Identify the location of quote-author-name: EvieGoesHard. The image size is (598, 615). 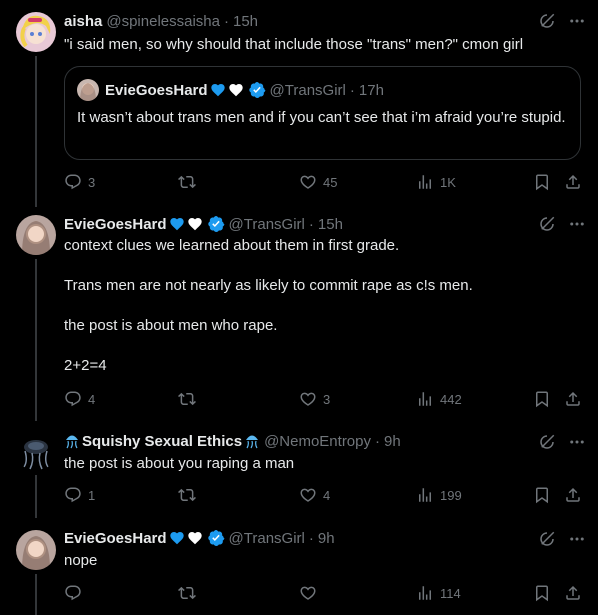
(156, 90).